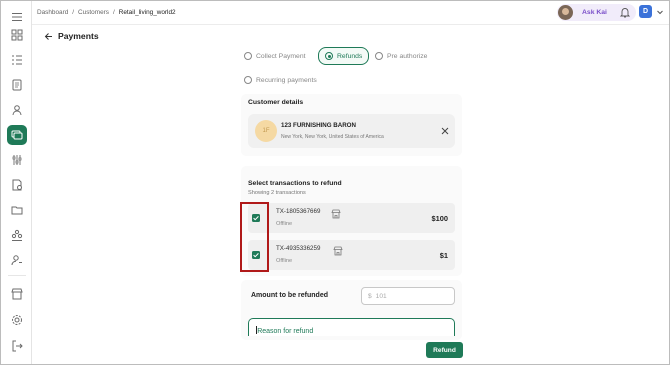  I want to click on back-arrow-icon, so click(48, 36).